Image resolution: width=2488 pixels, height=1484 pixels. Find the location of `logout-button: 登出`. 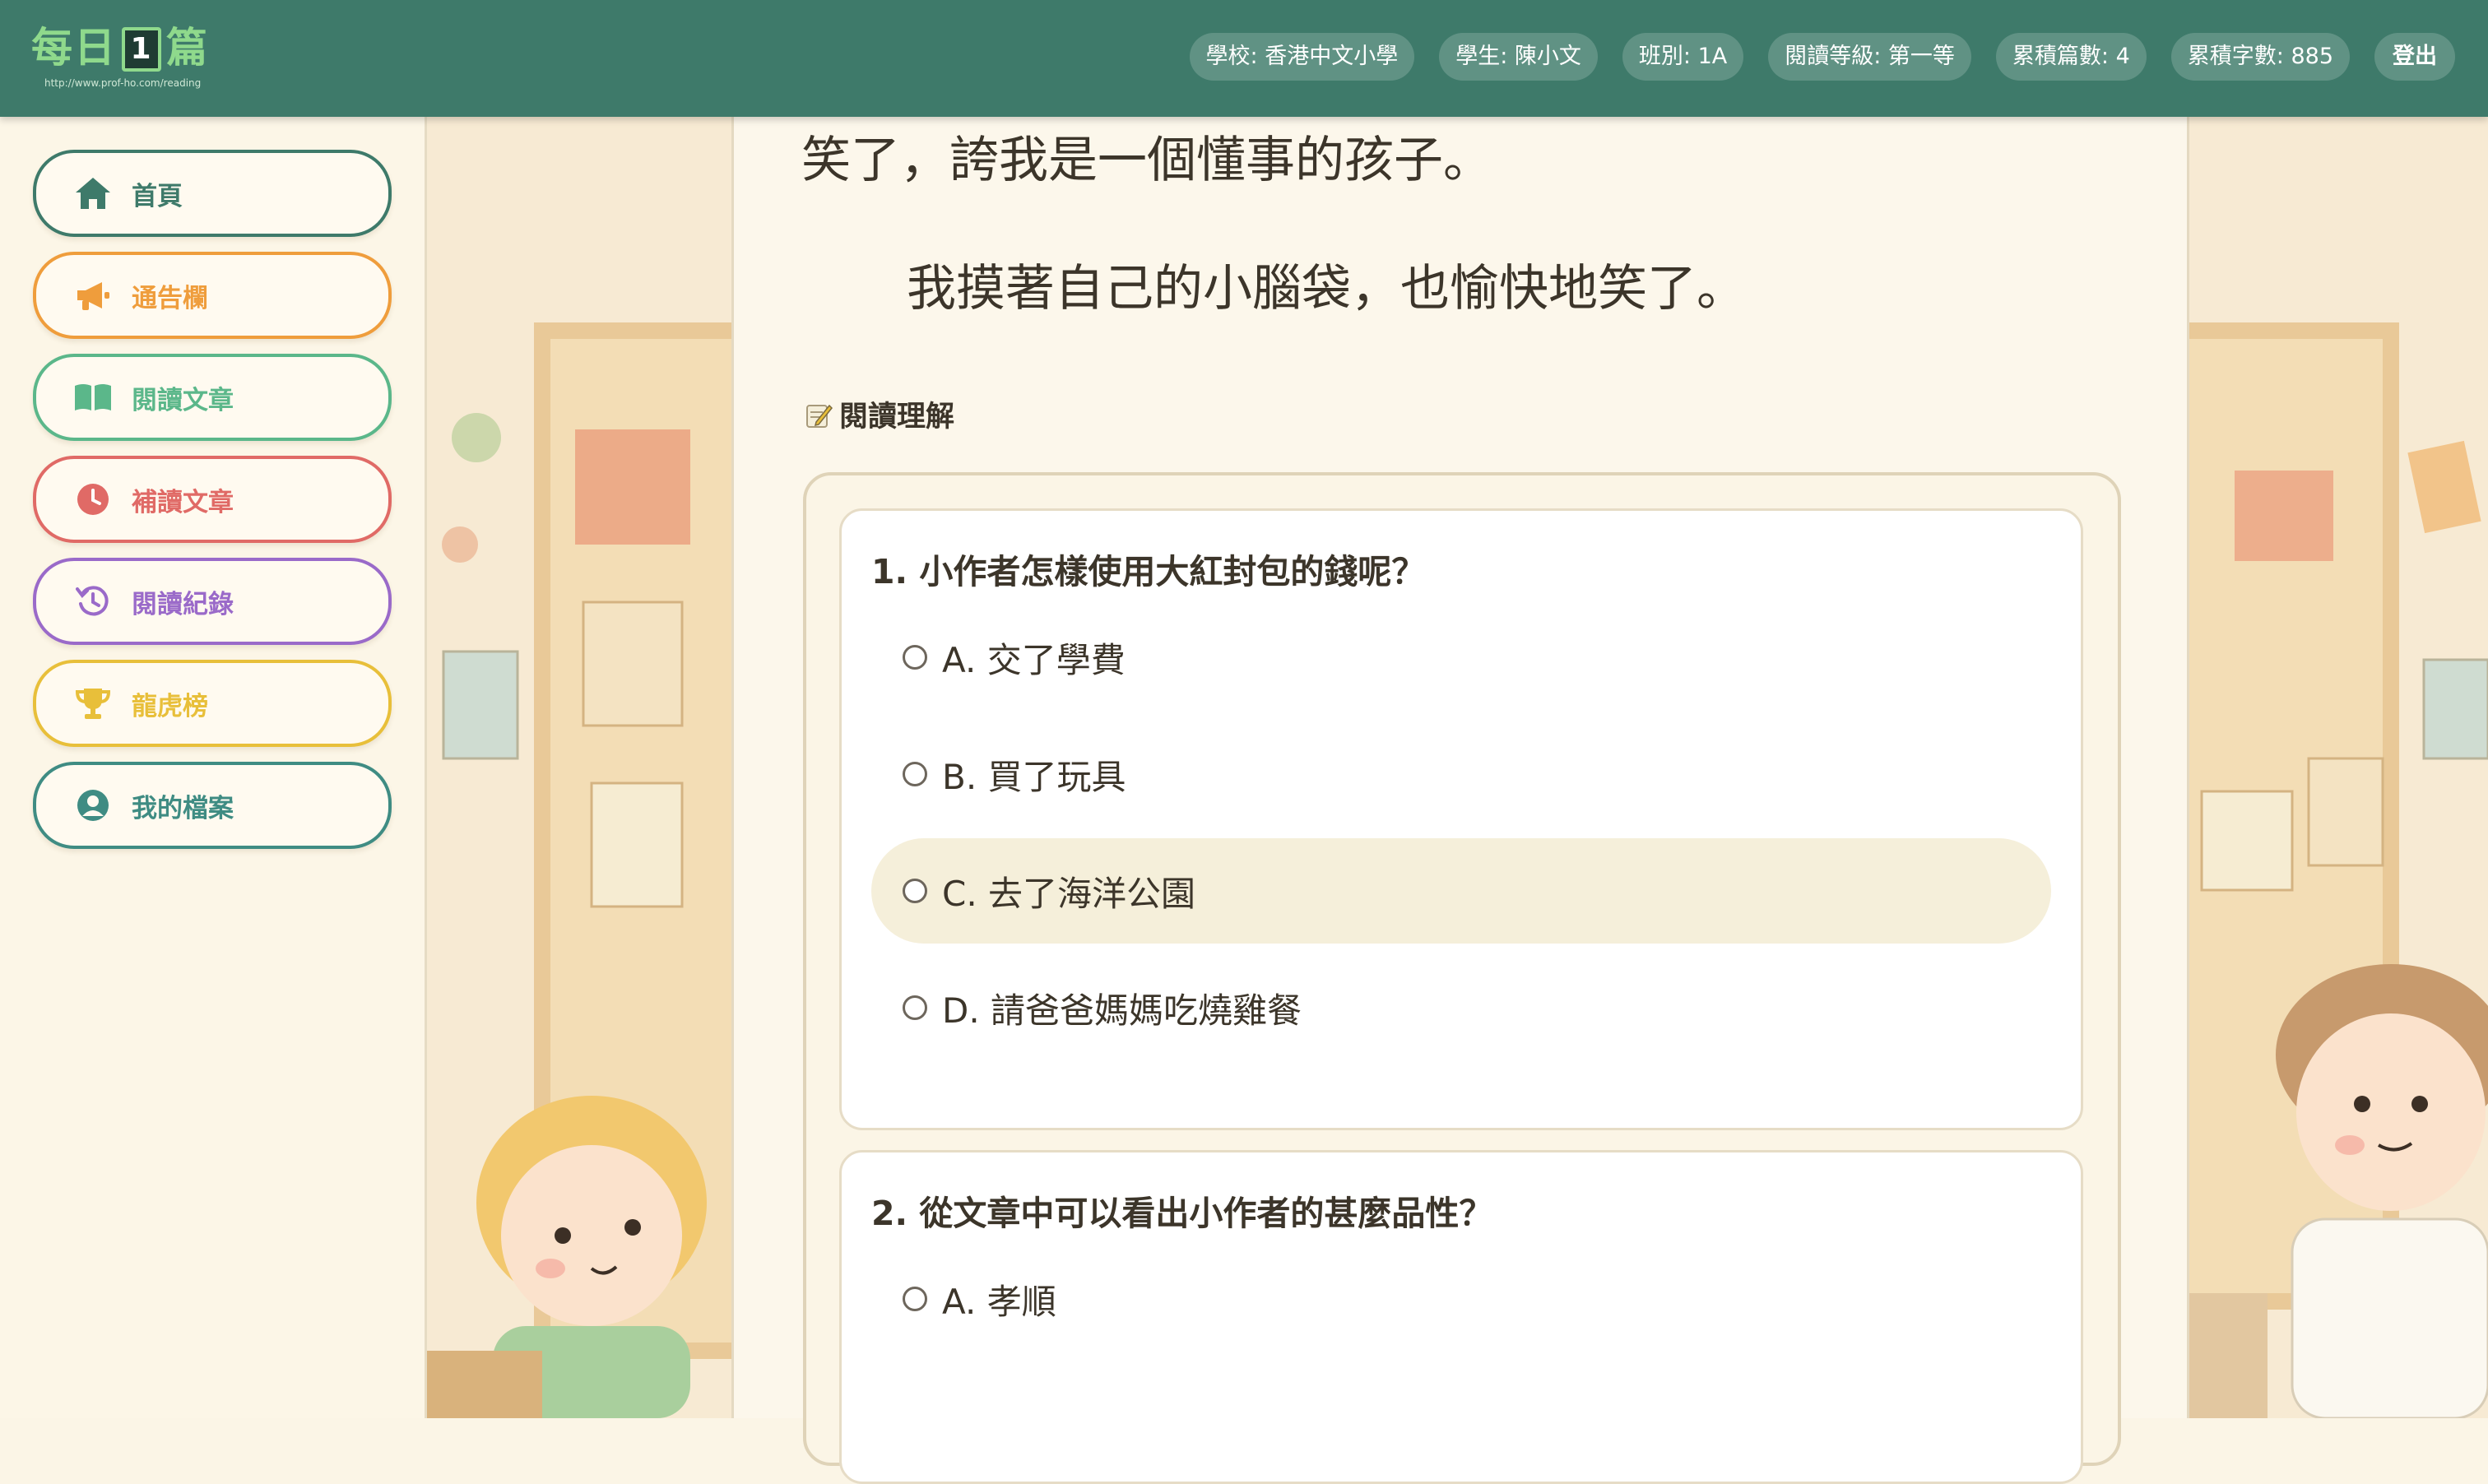

logout-button: 登出 is located at coordinates (2415, 57).